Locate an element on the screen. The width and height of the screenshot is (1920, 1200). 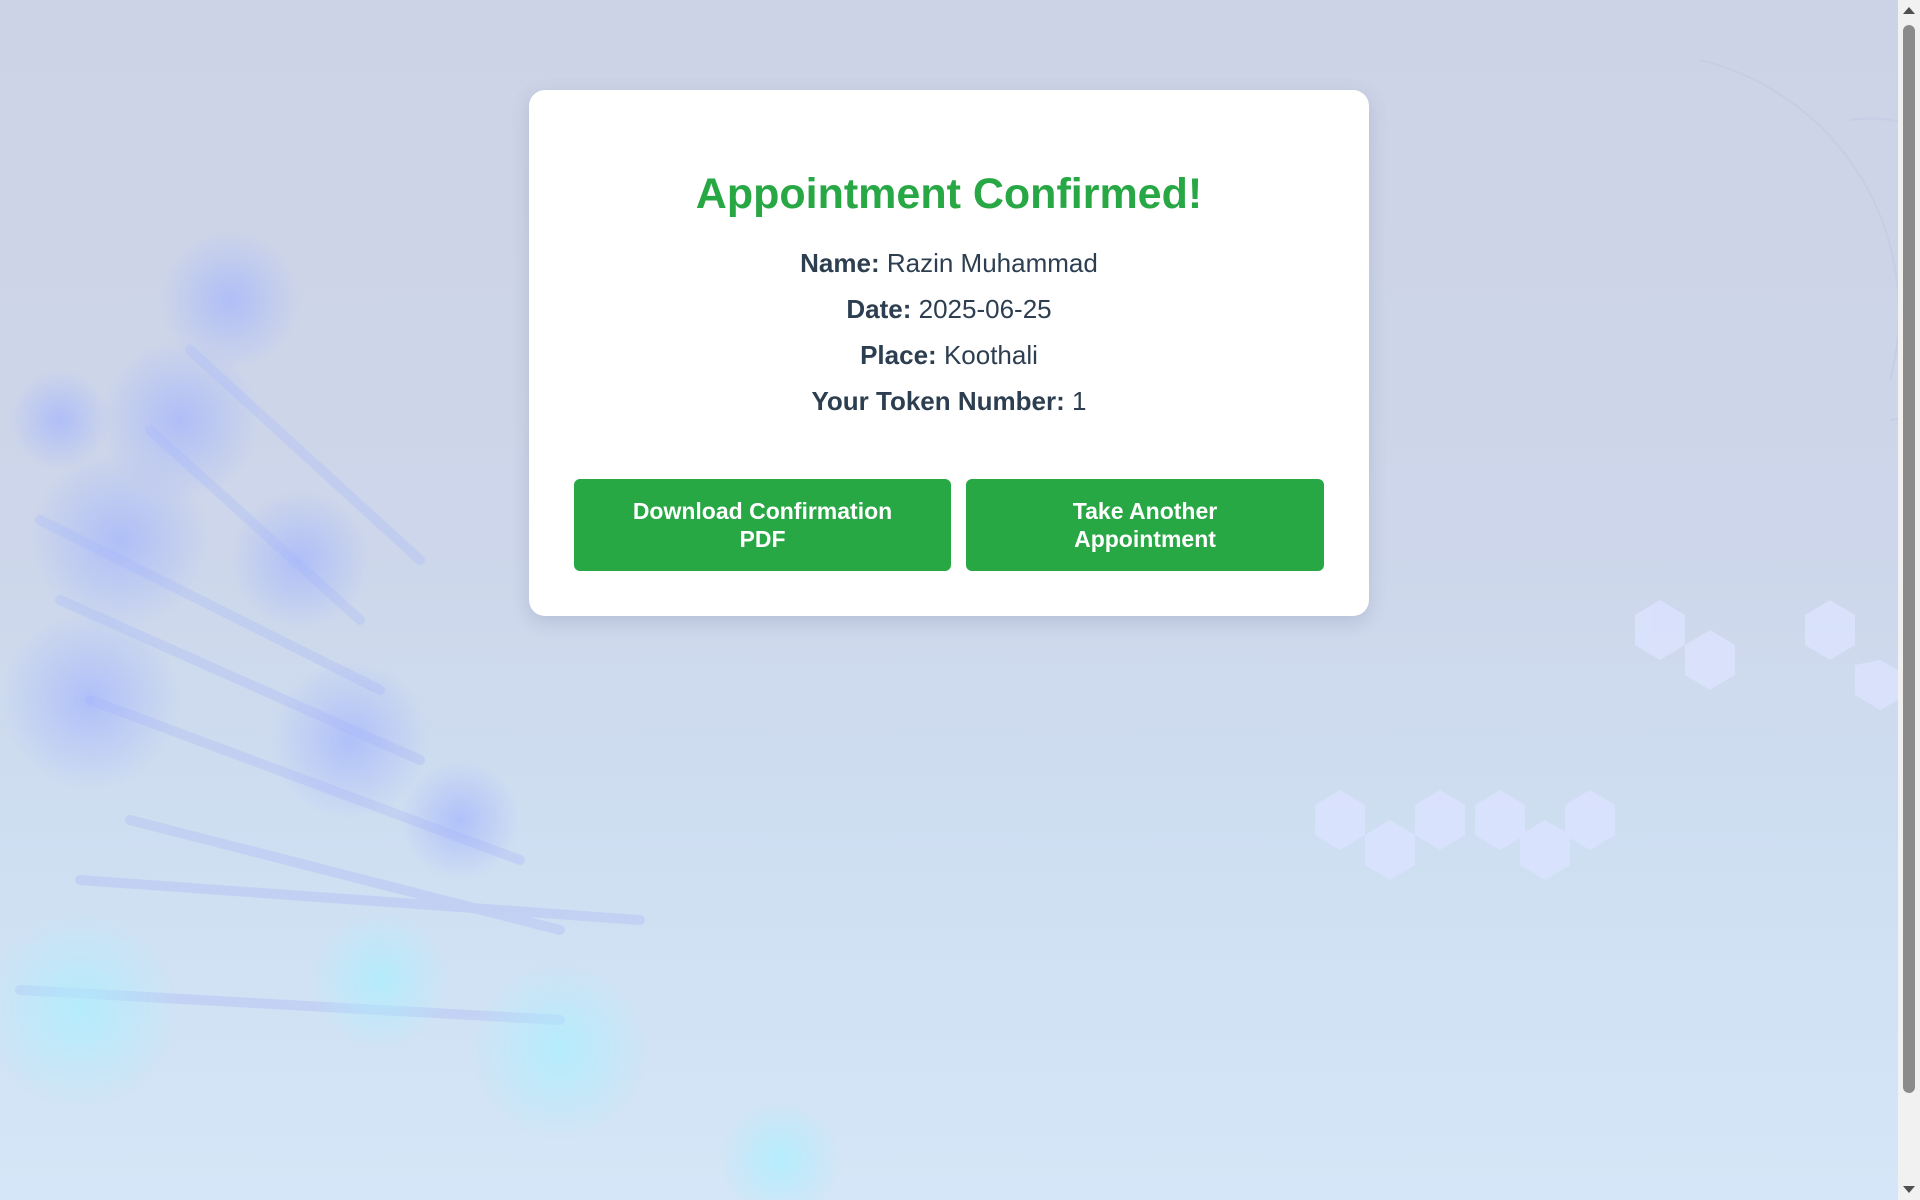
place-row: Place: Koothali is located at coordinates (949, 355).